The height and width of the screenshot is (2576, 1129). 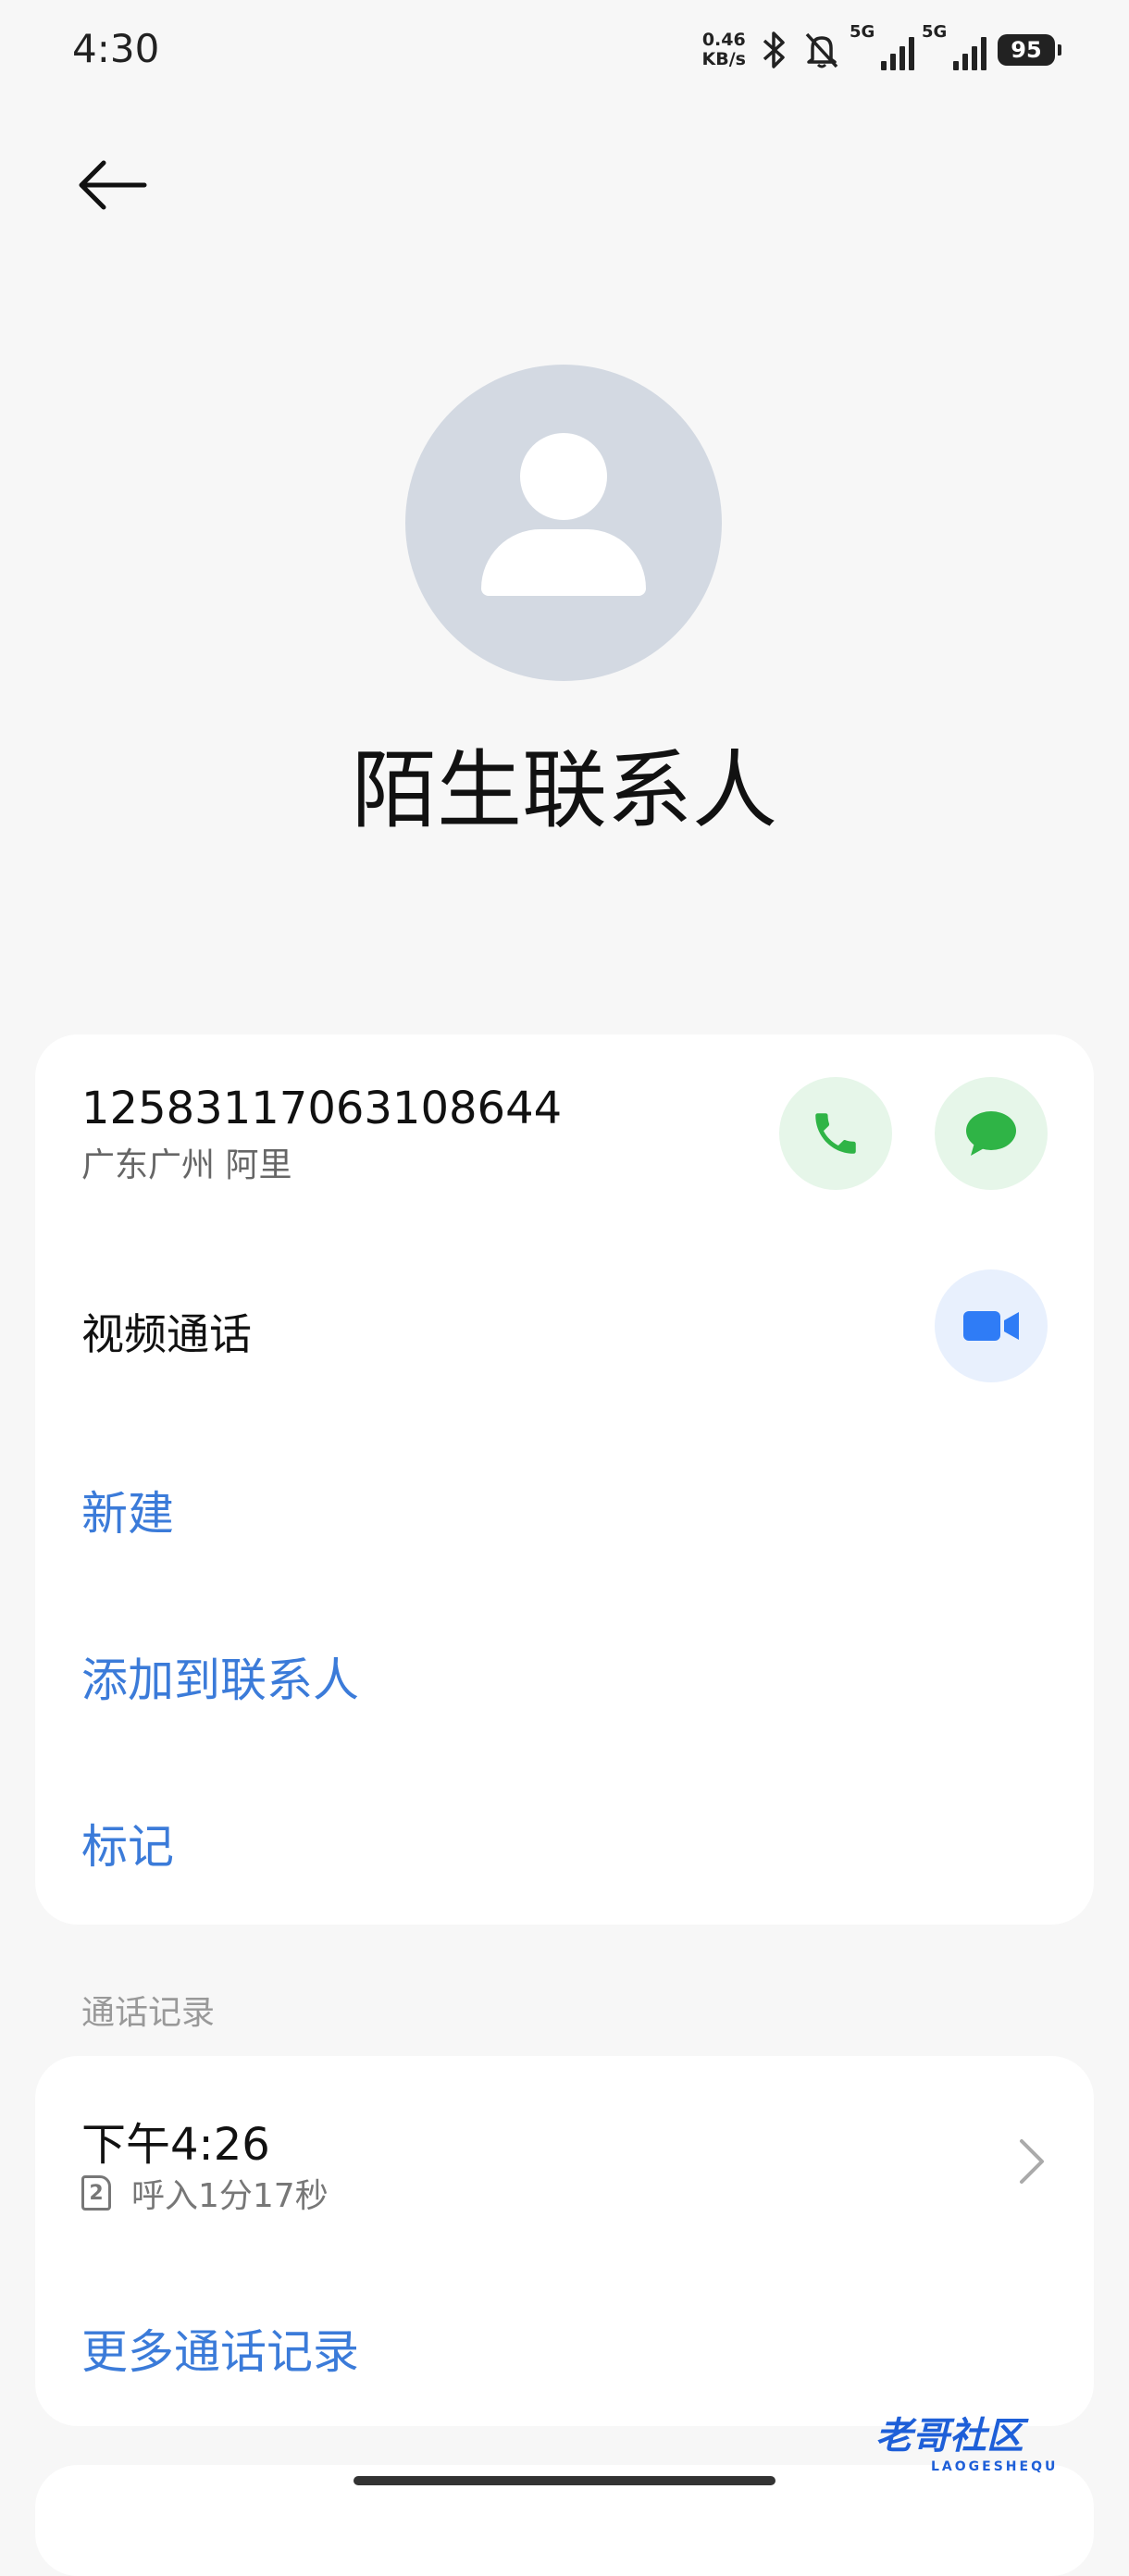 What do you see at coordinates (230, 2196) in the screenshot?
I see `call-record-duration: 呼入1分17秒` at bounding box center [230, 2196].